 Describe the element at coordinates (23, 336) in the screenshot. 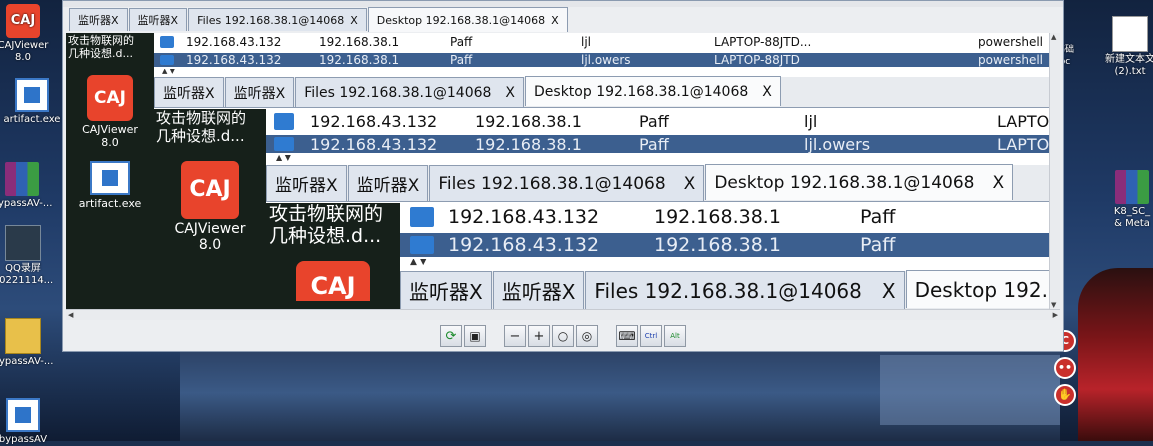

I see `folder-zip-icon` at that location.